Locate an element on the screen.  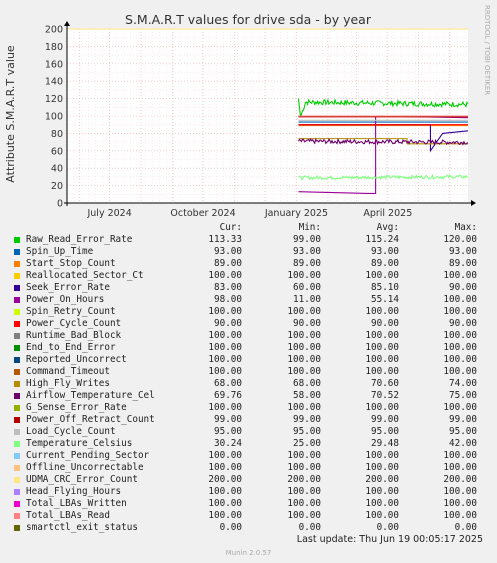
legend-max: 75.00 is located at coordinates (463, 395).